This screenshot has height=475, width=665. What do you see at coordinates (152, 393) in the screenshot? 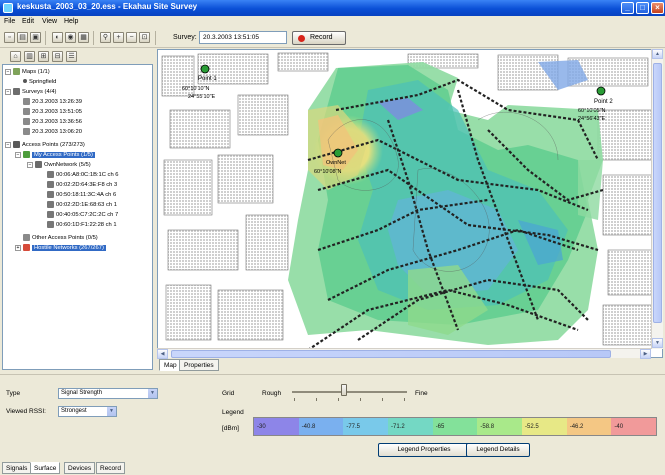
I see `chevron-down-icon: ▼` at bounding box center [152, 393].